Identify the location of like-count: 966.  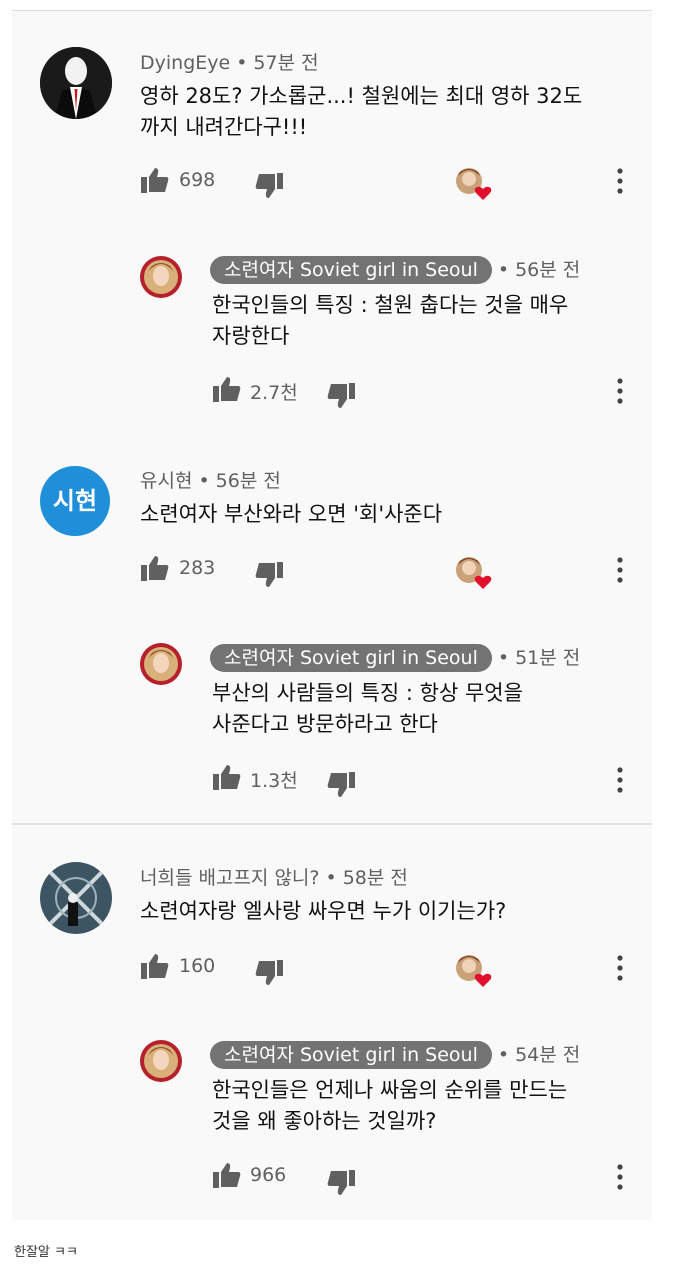
(268, 1175).